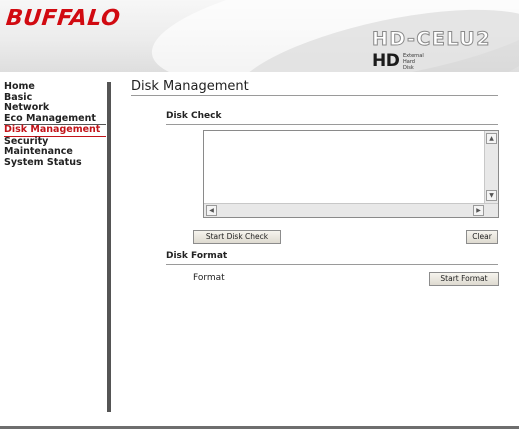  Describe the element at coordinates (491, 195) in the screenshot. I see `scroll-down-icon: ▼` at that location.